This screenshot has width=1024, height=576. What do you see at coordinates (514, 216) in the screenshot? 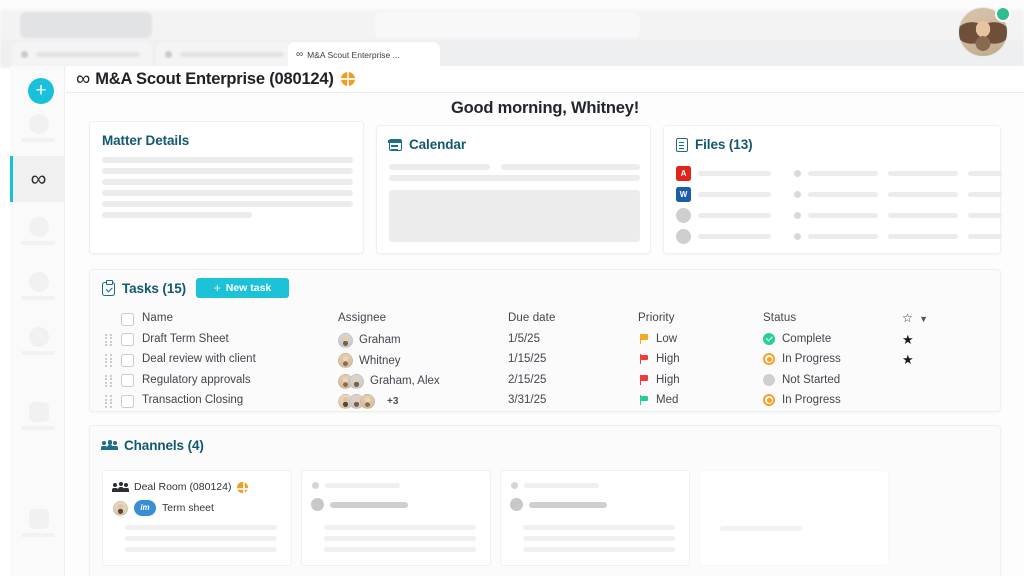
I see `calendar-body-placeholder` at bounding box center [514, 216].